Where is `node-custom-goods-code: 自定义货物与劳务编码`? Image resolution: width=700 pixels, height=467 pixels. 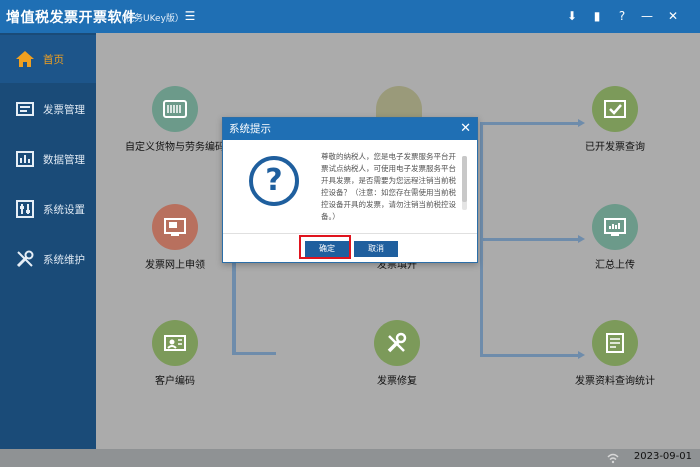 node-custom-goods-code: 自定义货物与劳务编码 is located at coordinates (175, 119).